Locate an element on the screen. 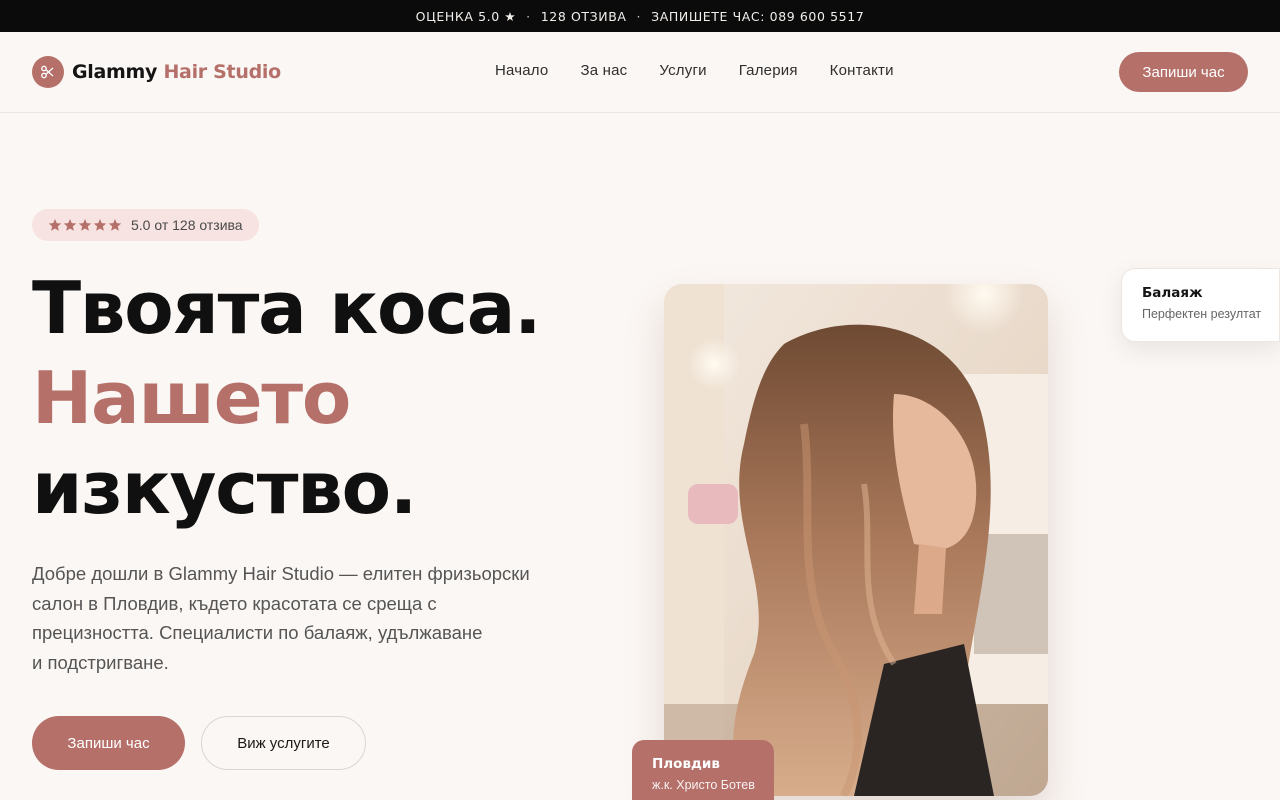 The height and width of the screenshot is (800, 1280). brand-name: Glammy Hair Studio is located at coordinates (176, 72).